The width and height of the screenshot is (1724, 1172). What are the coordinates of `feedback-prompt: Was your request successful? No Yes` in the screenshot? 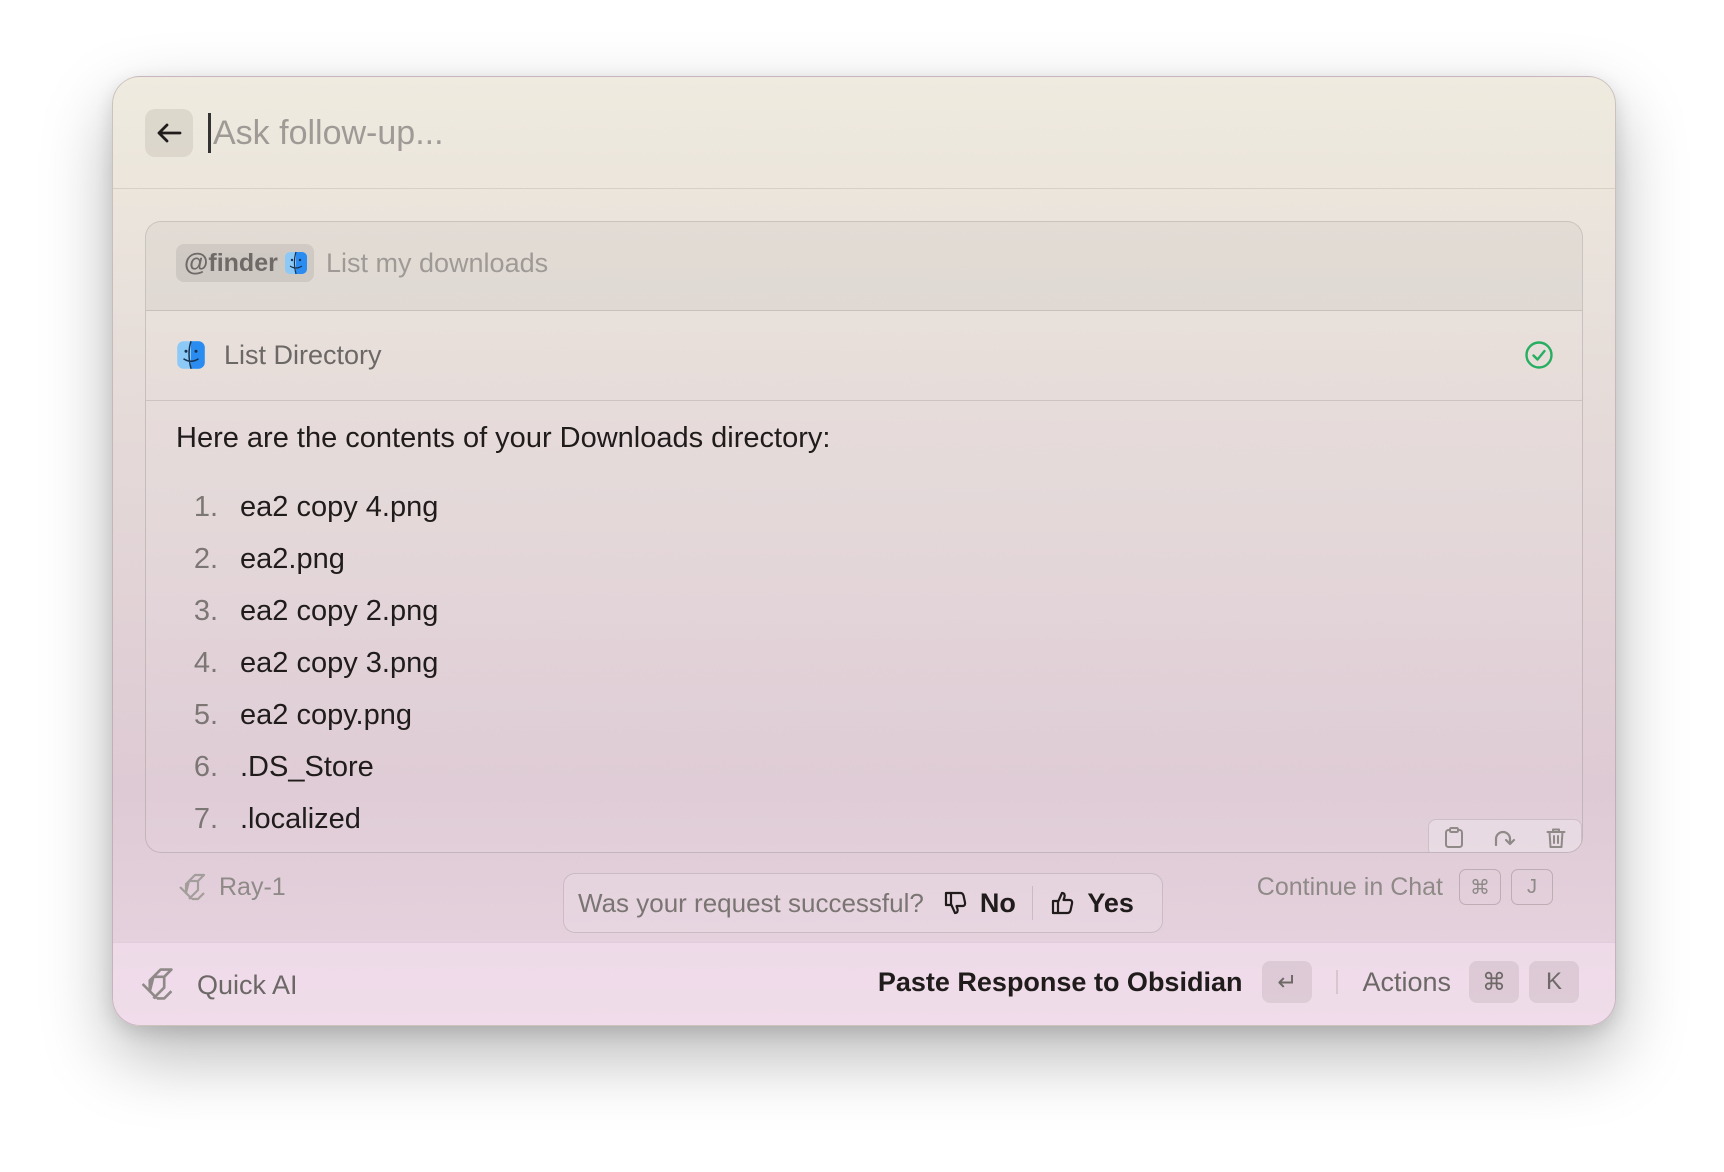 It's located at (863, 903).